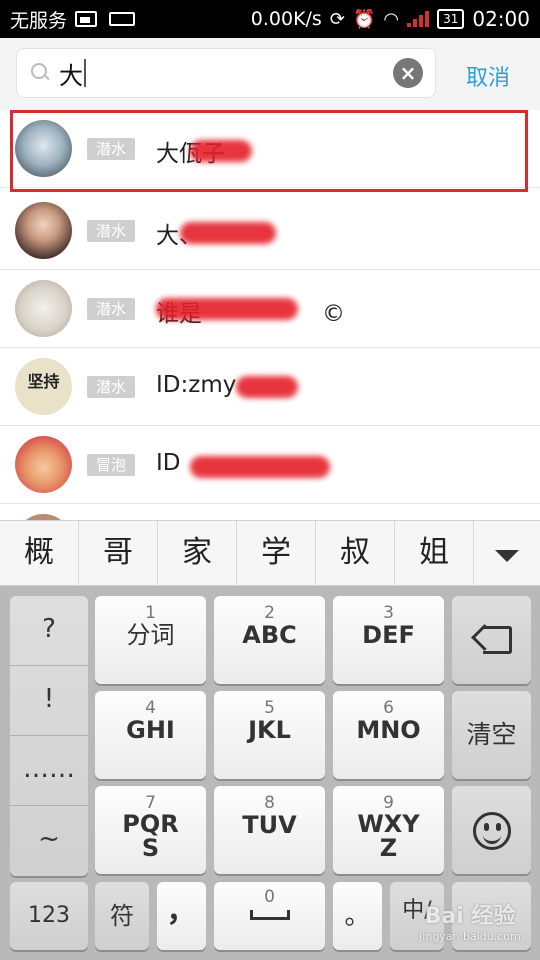 This screenshot has width=540, height=960. Describe the element at coordinates (122, 19) in the screenshot. I see `keyboard-notification-icon` at that location.